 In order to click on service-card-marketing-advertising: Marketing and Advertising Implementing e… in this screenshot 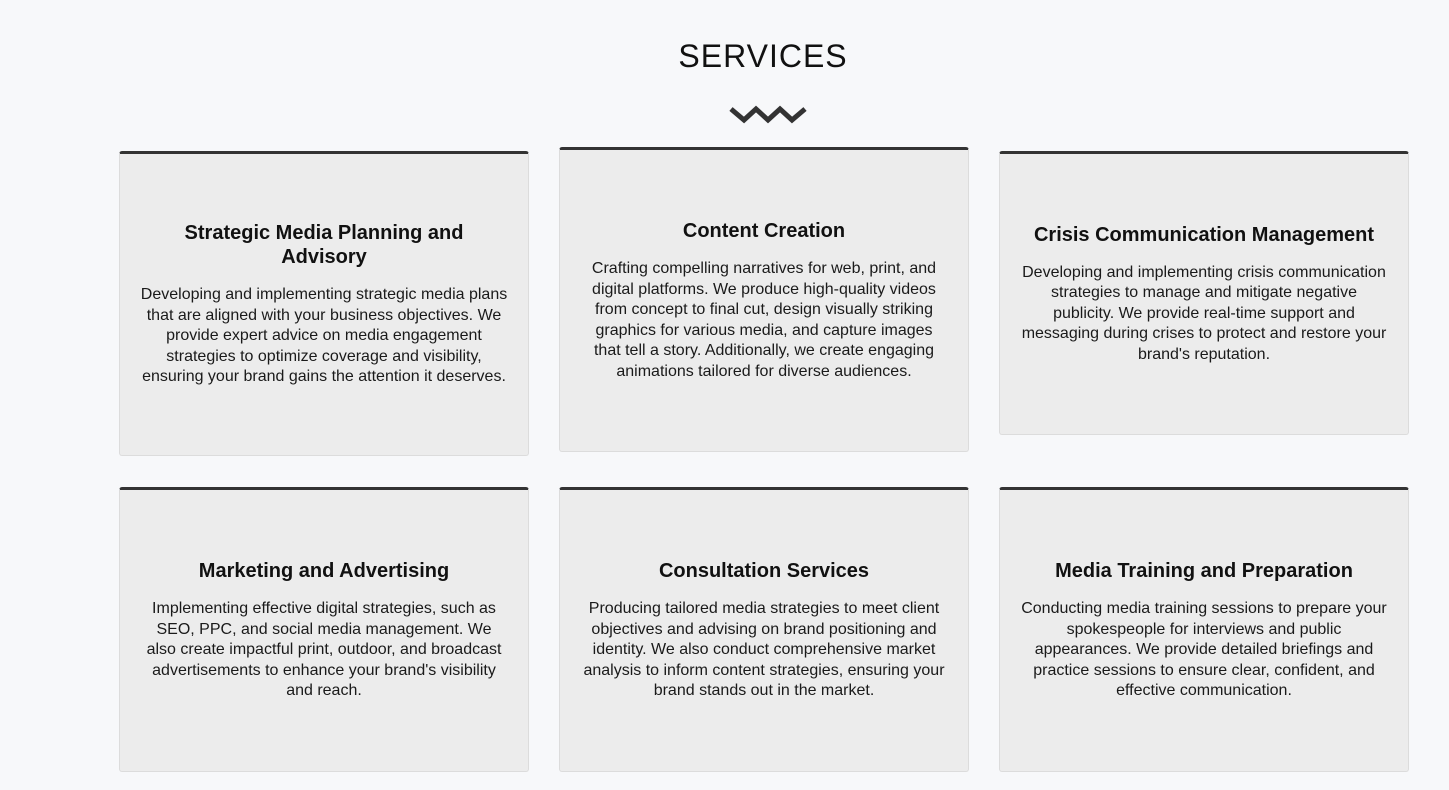, I will do `click(324, 629)`.